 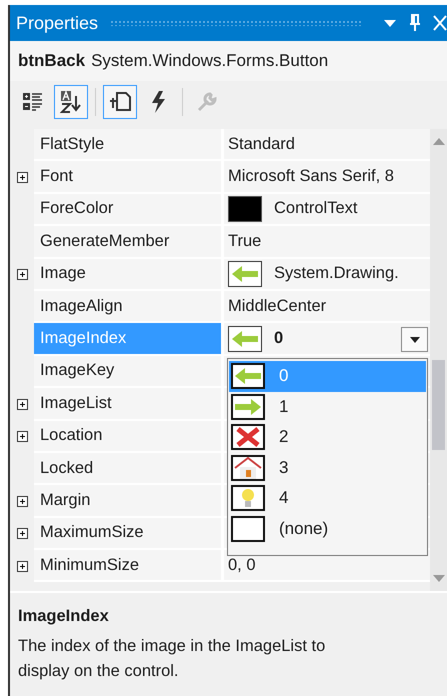 What do you see at coordinates (129, 501) in the screenshot?
I see `property-name: Margin` at bounding box center [129, 501].